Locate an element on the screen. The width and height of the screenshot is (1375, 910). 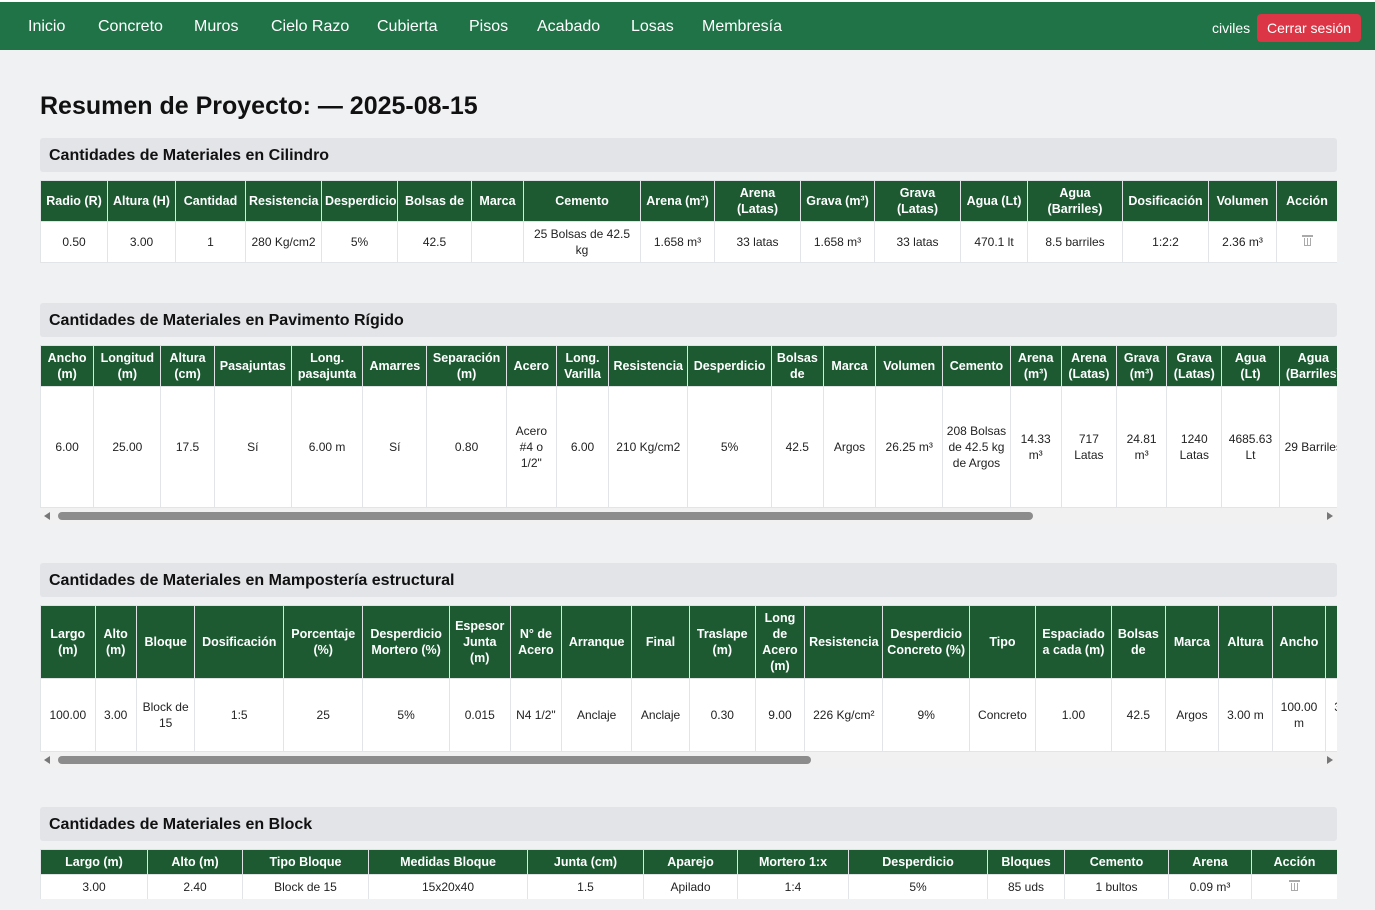
pavimento-scrollbar is located at coordinates (688, 516).